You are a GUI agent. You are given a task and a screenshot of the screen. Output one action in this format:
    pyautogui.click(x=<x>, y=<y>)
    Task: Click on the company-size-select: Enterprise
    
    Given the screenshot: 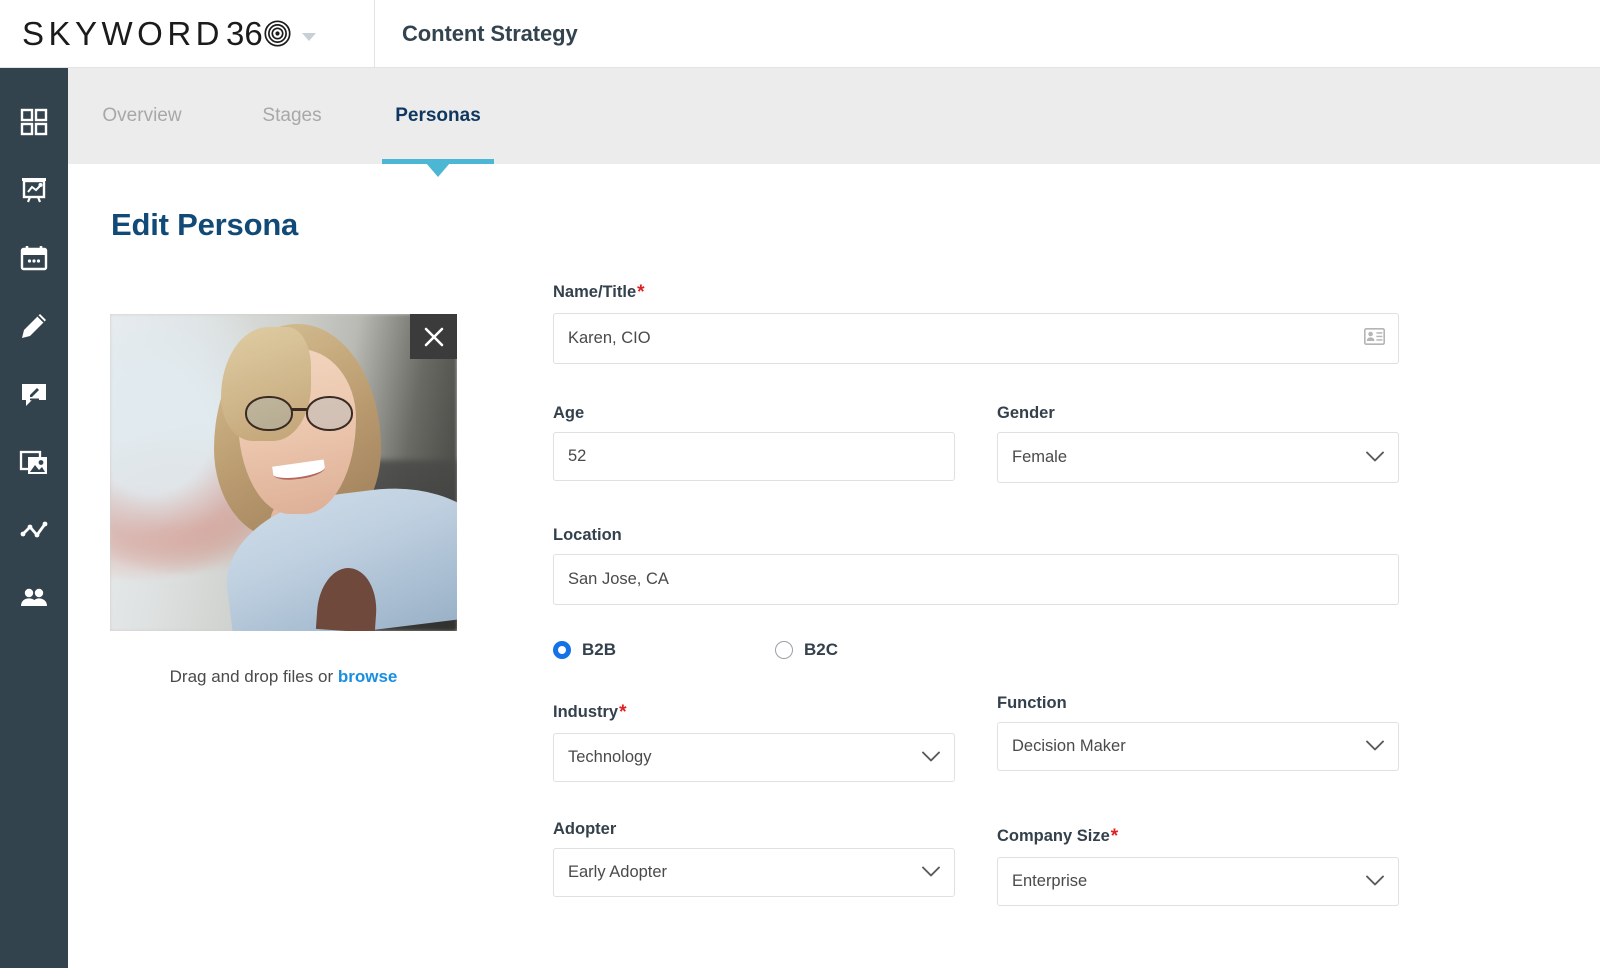 What is the action you would take?
    pyautogui.click(x=1198, y=881)
    